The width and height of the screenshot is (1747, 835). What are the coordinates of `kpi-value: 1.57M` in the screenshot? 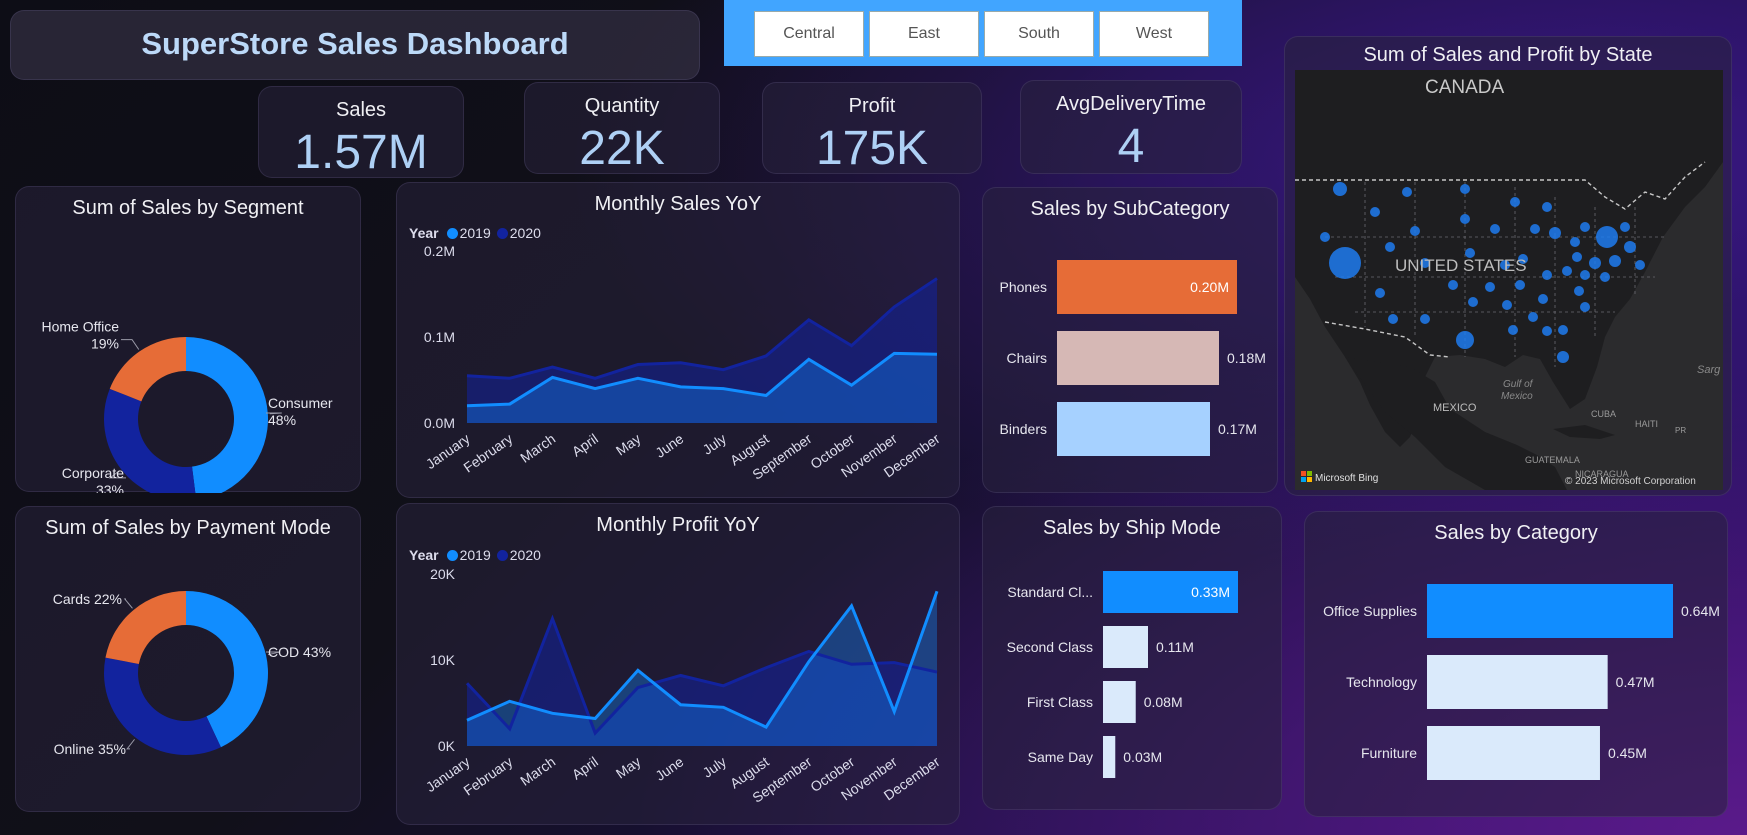 It's located at (361, 152).